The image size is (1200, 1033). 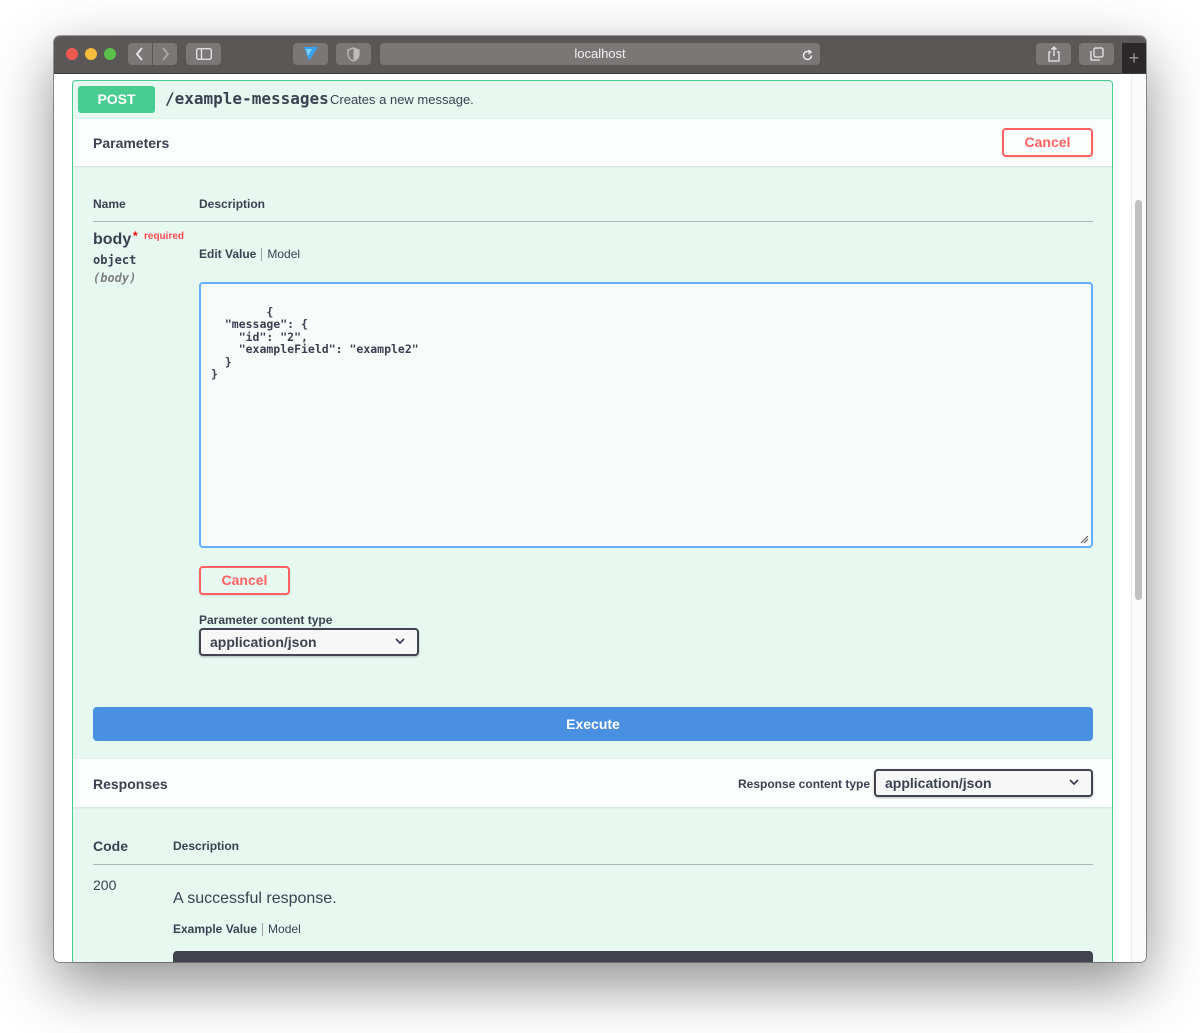 What do you see at coordinates (110, 54) in the screenshot?
I see `zoom-window-button` at bounding box center [110, 54].